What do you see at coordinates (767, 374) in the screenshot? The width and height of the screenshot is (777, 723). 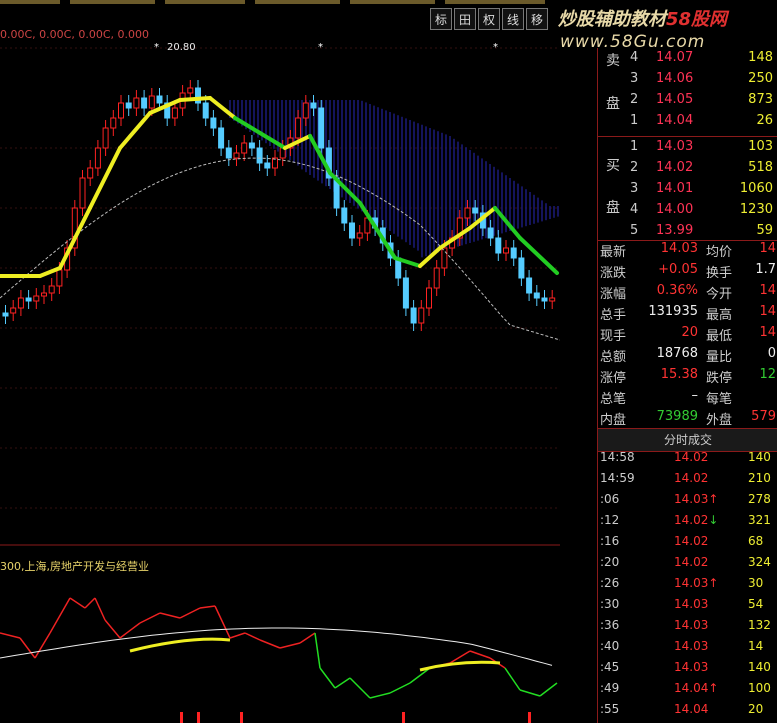 I see `stat-value: 12` at bounding box center [767, 374].